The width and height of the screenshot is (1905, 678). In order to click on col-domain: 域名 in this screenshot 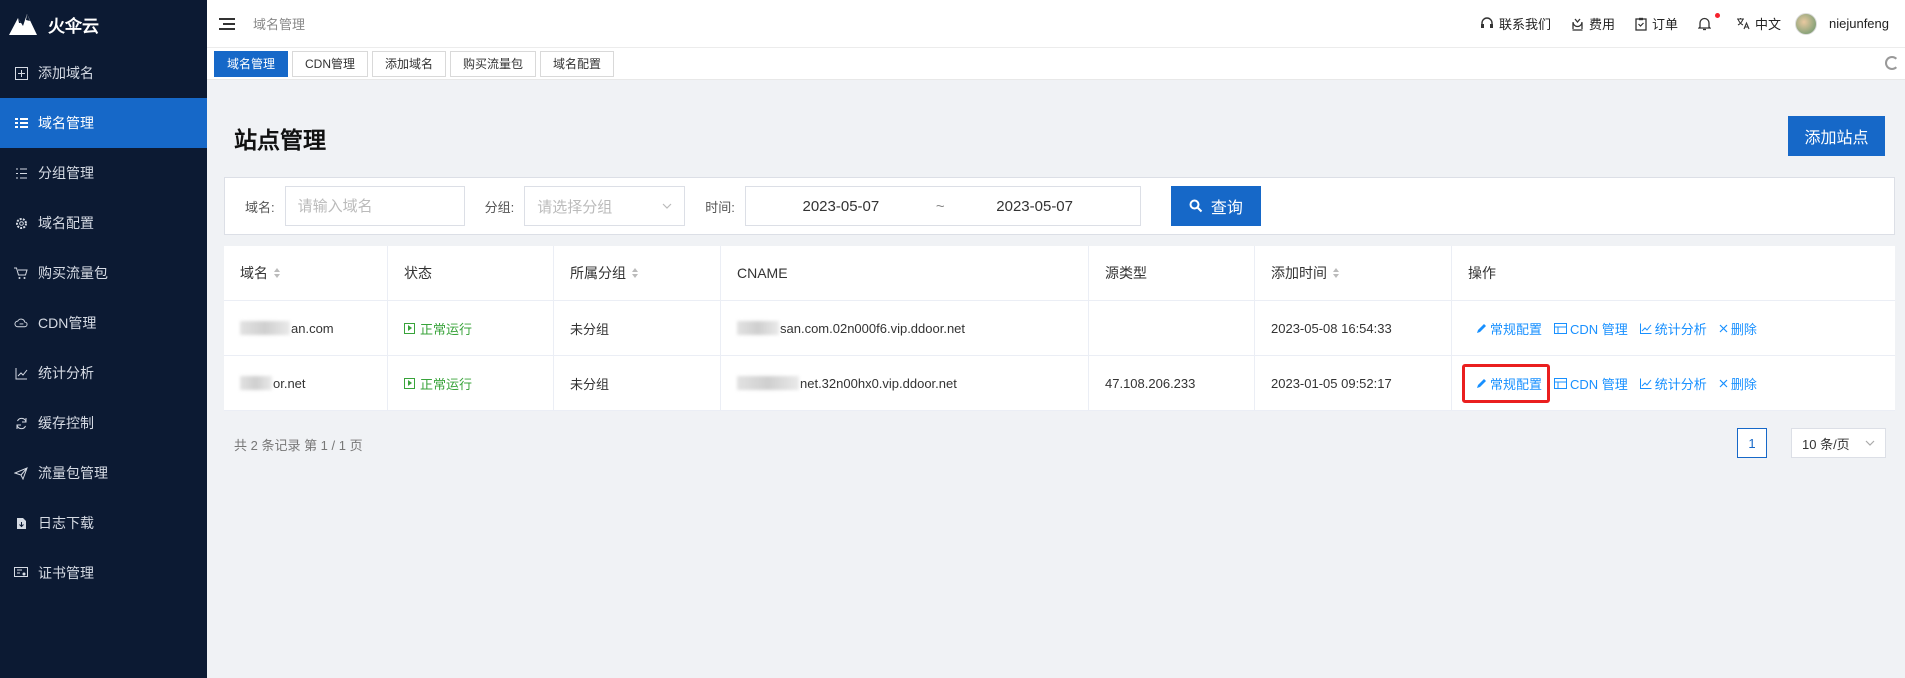, I will do `click(306, 273)`.